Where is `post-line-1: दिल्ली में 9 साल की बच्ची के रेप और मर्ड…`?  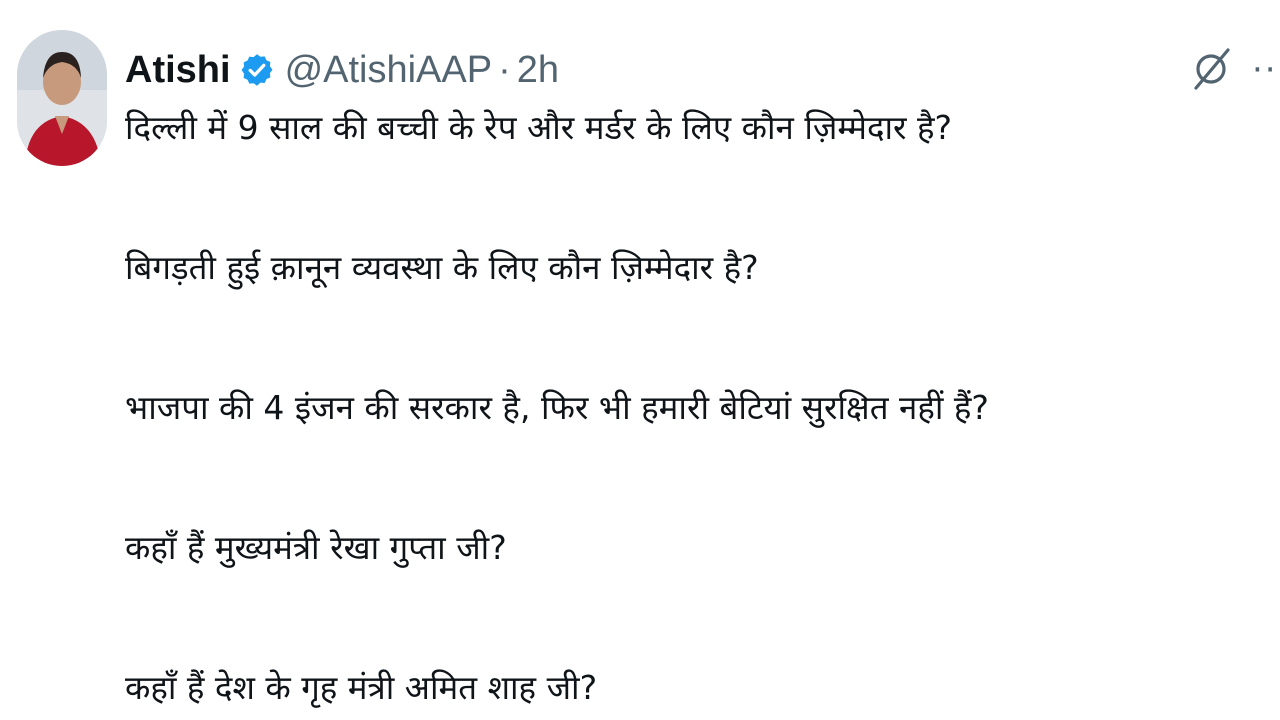
post-line-1: दिल्ली में 9 साल की बच्ची के रेप और मर्ड… is located at coordinates (539, 127).